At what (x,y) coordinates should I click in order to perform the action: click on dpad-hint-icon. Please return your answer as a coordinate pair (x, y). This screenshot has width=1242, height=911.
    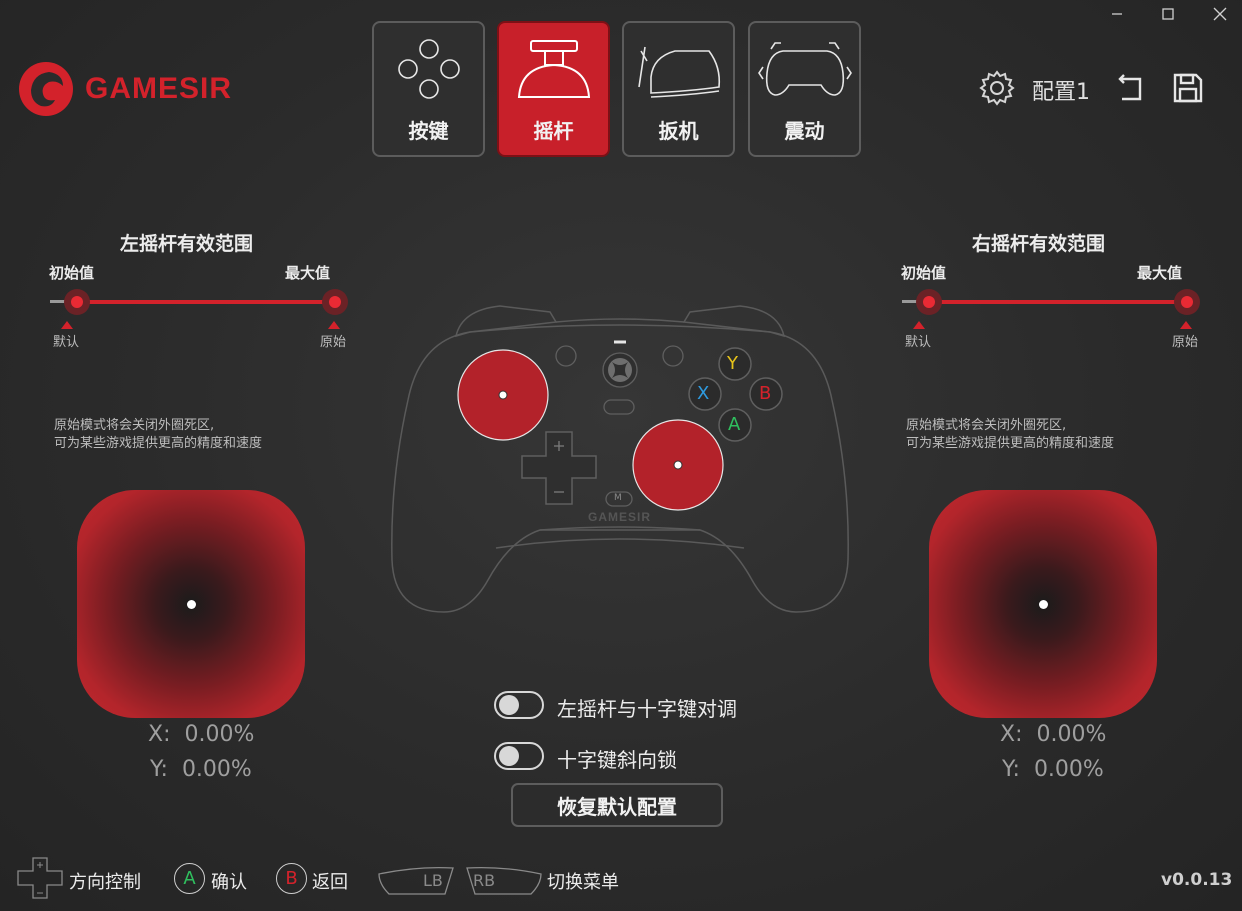
    Looking at the image, I should click on (40, 880).